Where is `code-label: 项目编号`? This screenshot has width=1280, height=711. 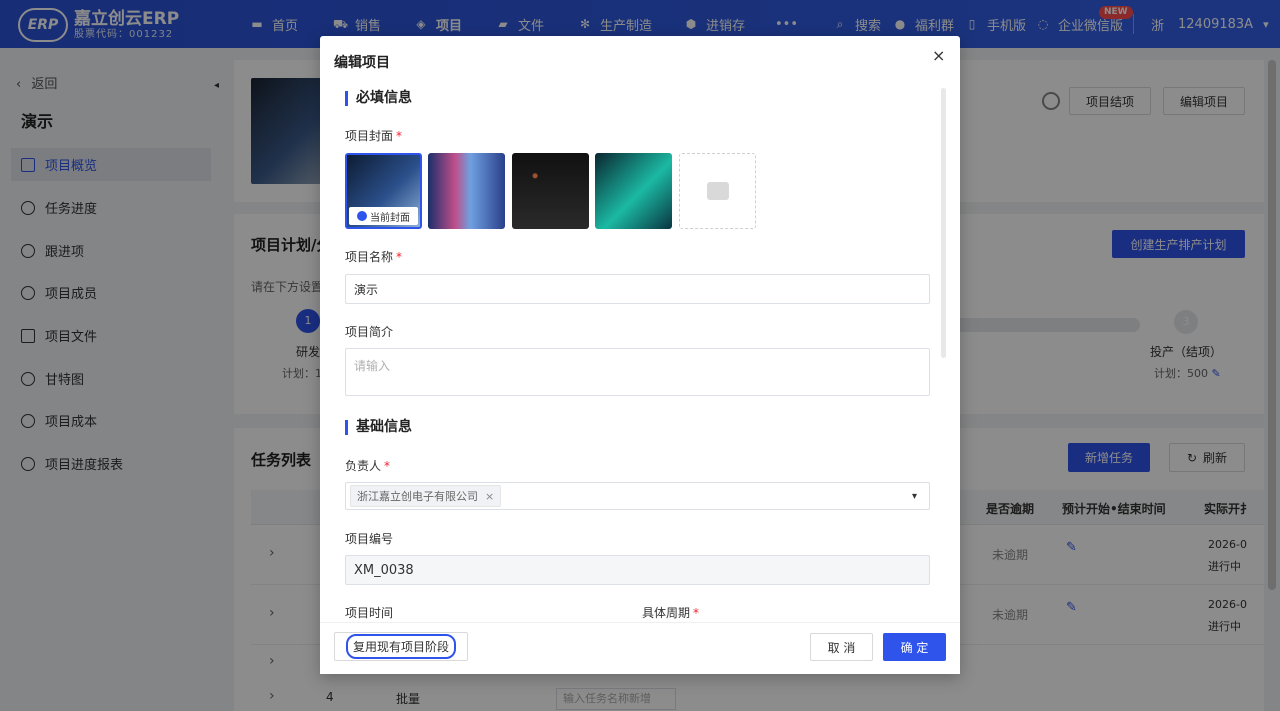 code-label: 项目编号 is located at coordinates (369, 539).